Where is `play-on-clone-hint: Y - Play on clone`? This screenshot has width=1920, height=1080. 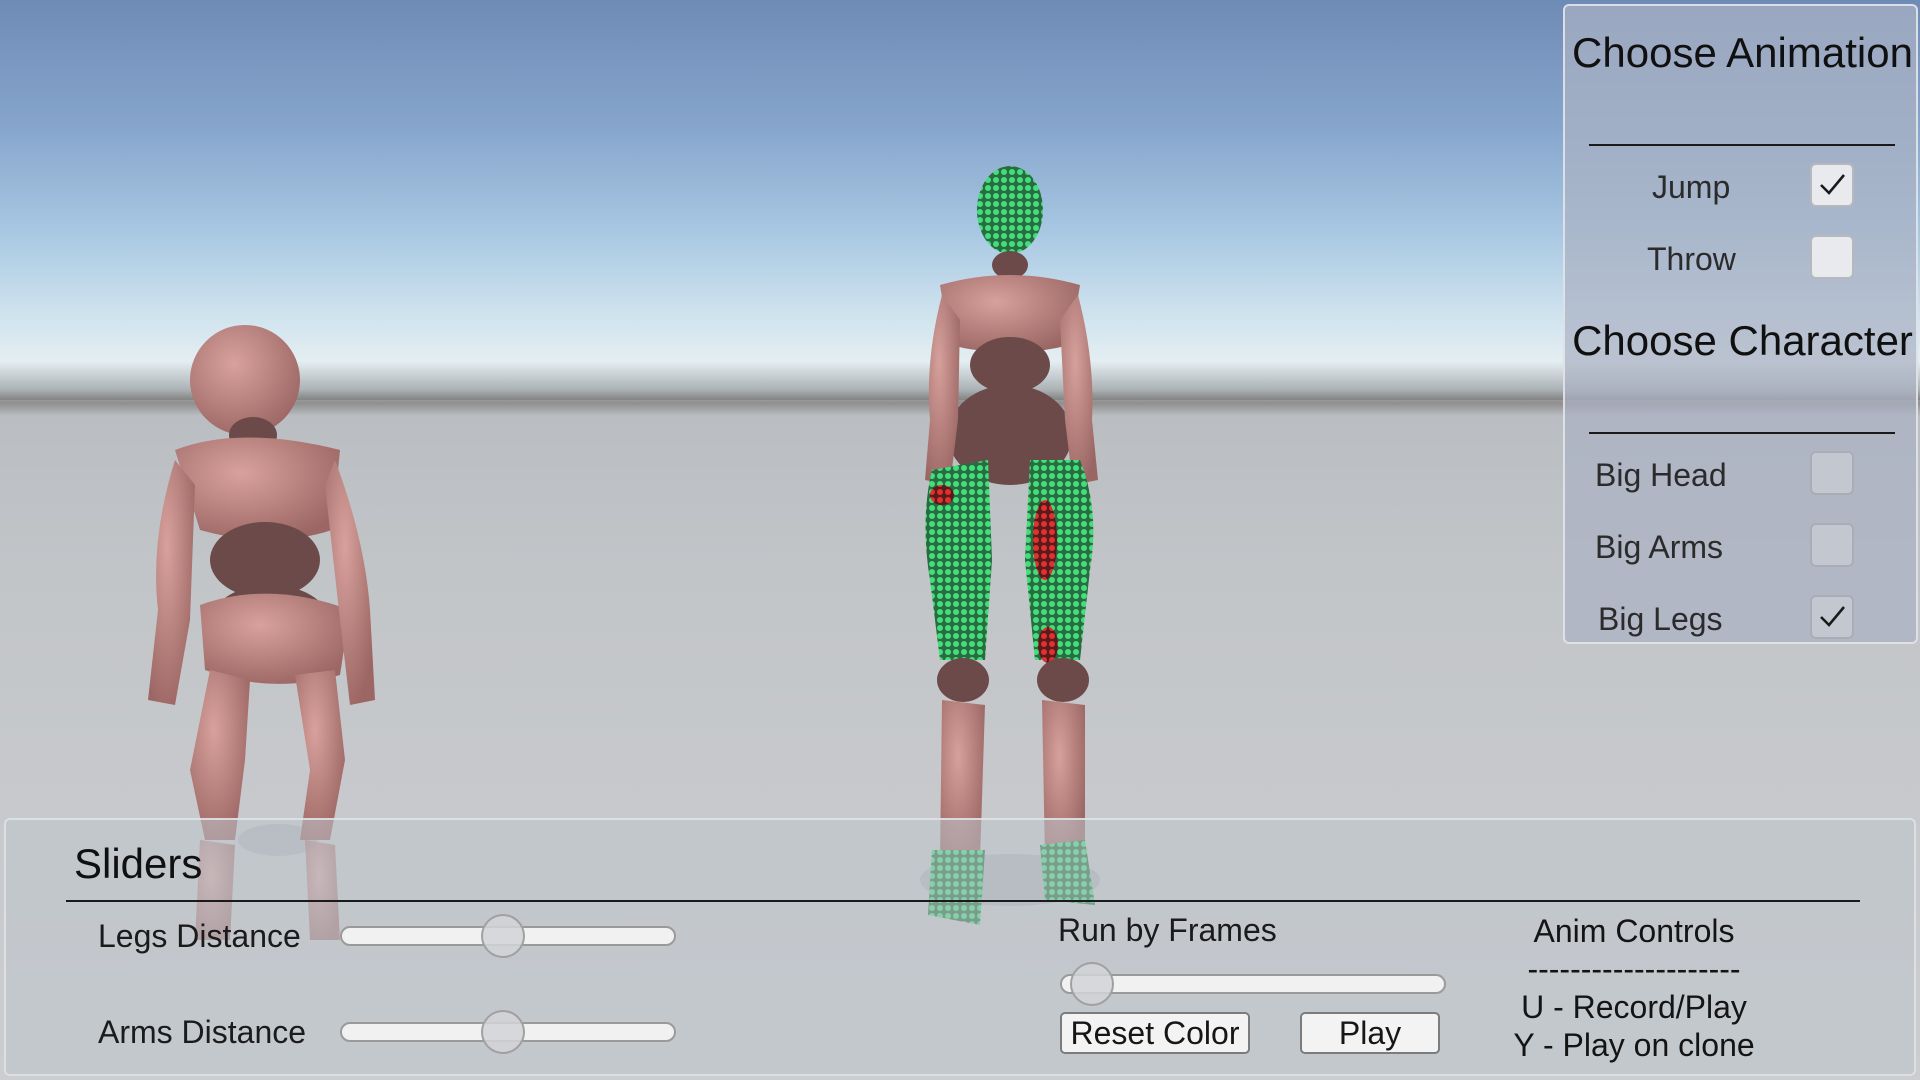 play-on-clone-hint: Y - Play on clone is located at coordinates (1634, 1045).